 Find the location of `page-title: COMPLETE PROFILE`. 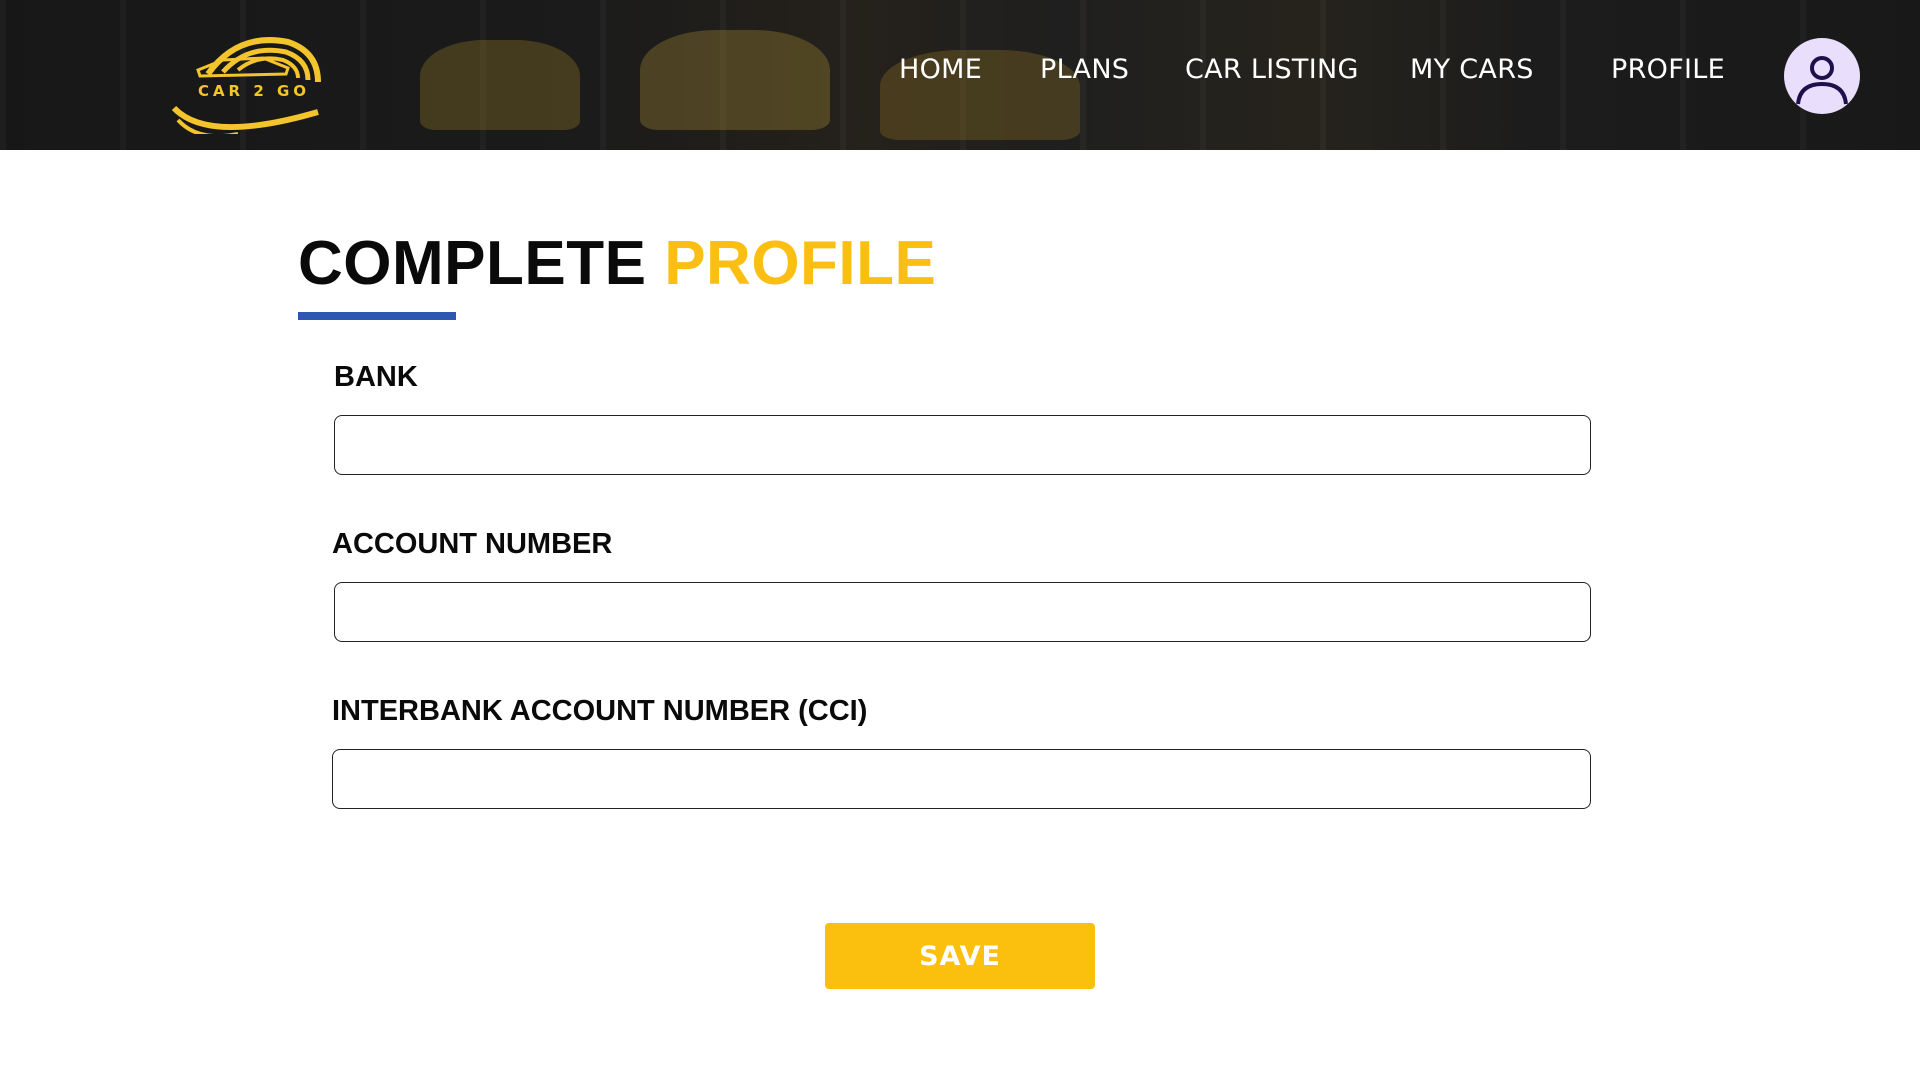

page-title: COMPLETE PROFILE is located at coordinates (617, 263).